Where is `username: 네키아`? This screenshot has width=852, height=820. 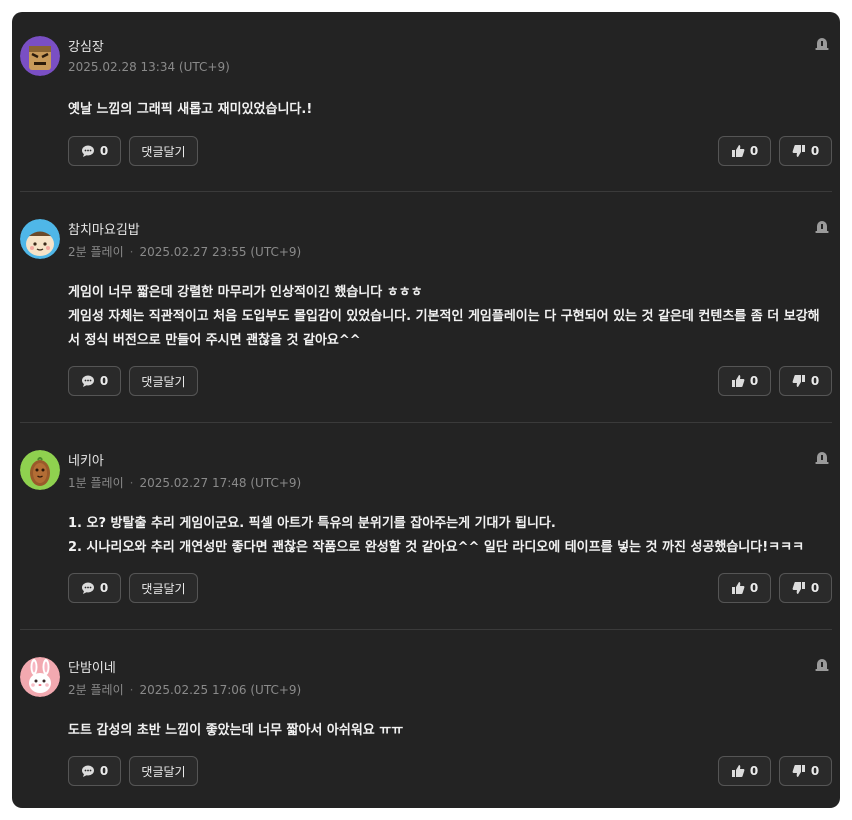
username: 네키아 is located at coordinates (86, 459).